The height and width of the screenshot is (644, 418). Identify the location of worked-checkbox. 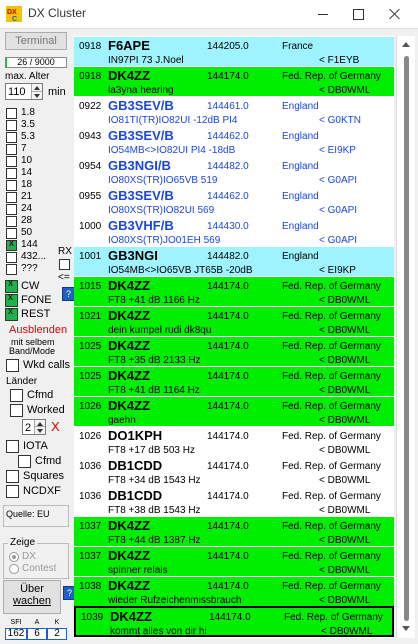
(16, 410).